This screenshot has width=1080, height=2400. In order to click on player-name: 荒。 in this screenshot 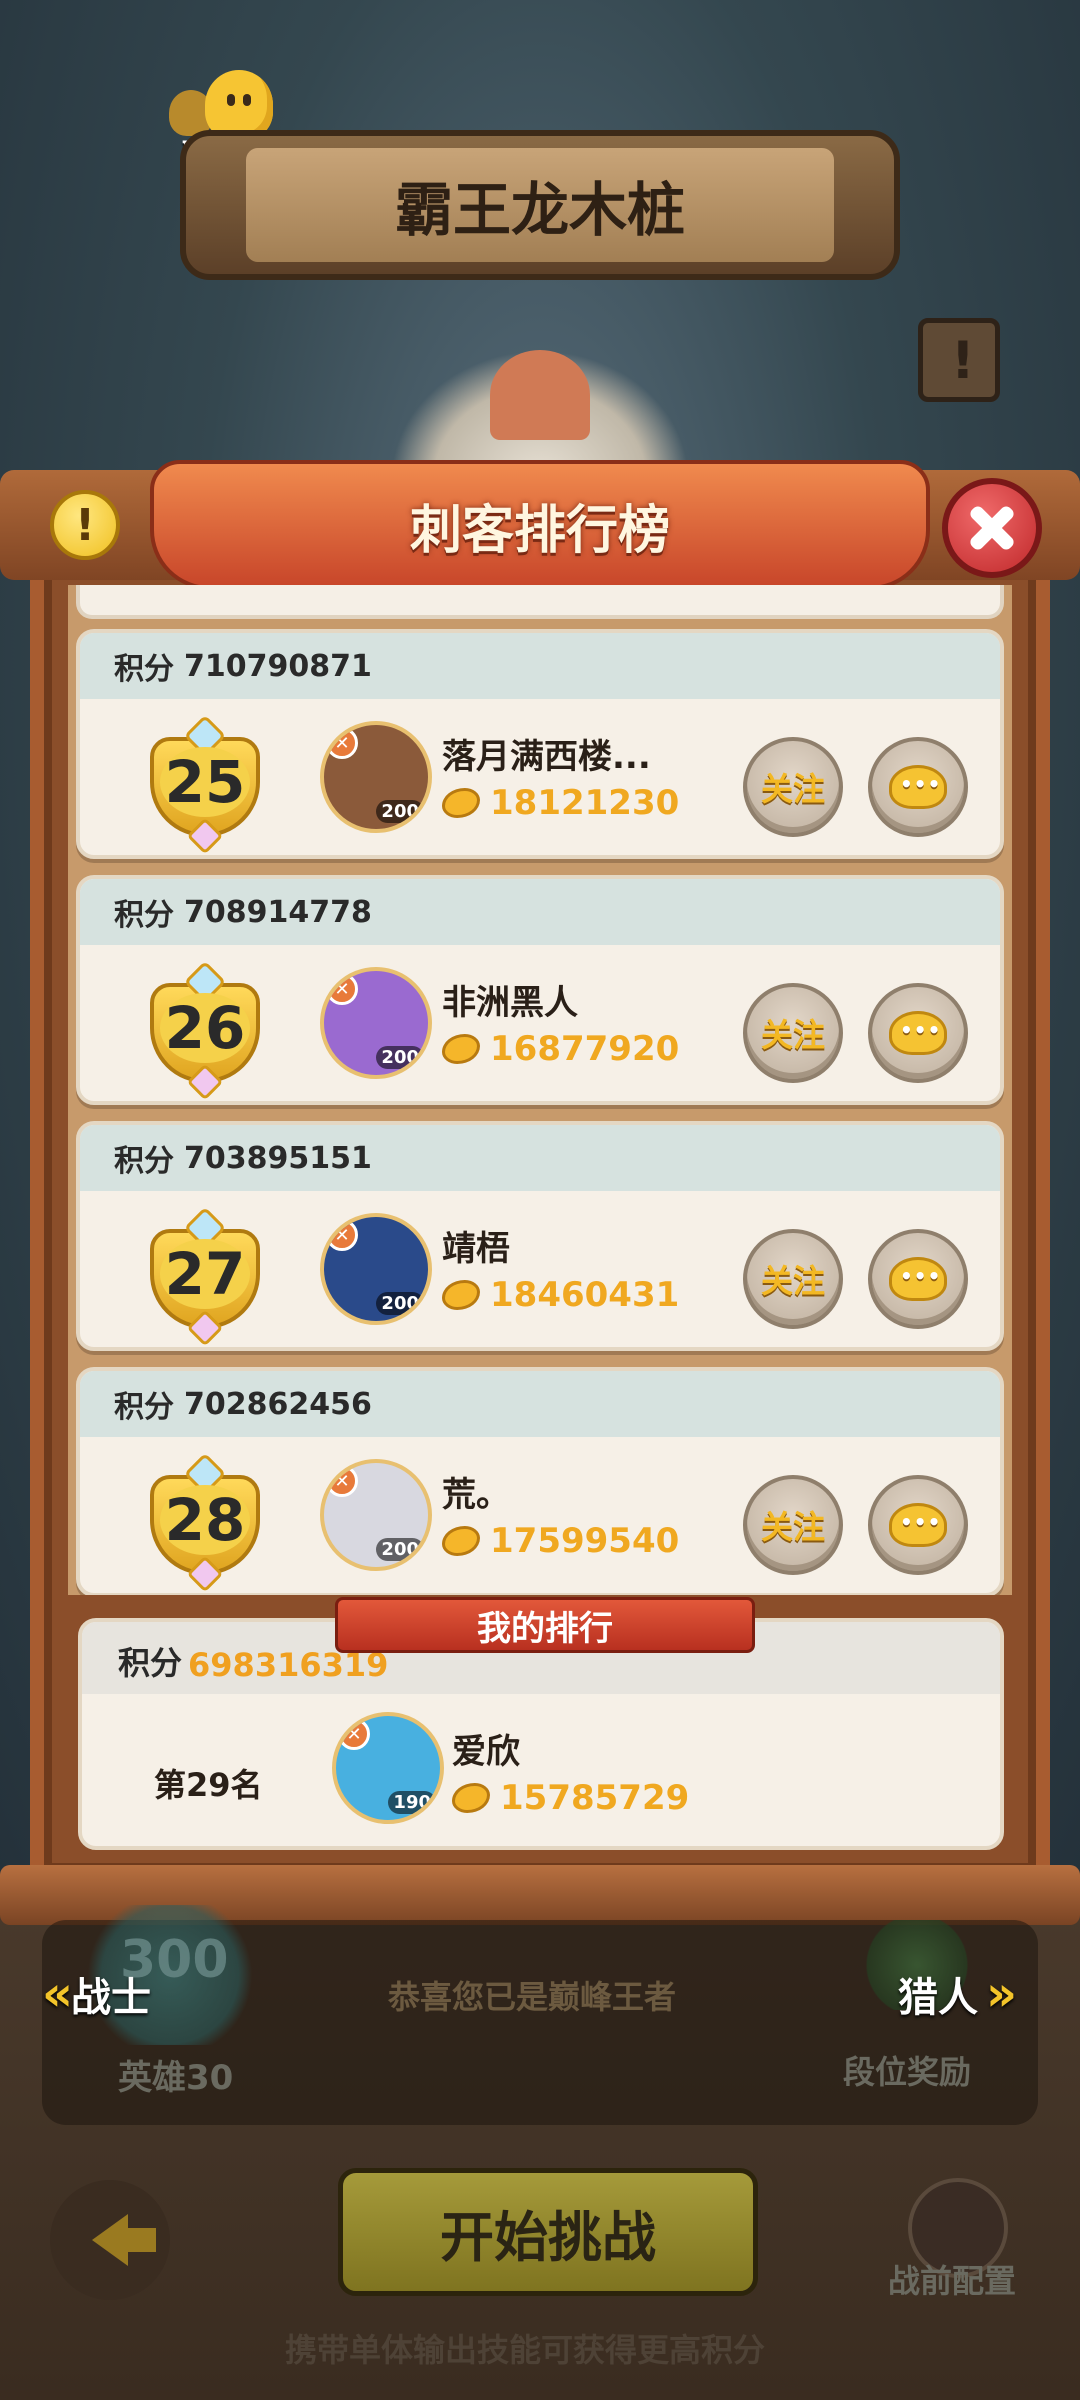, I will do `click(476, 1495)`.